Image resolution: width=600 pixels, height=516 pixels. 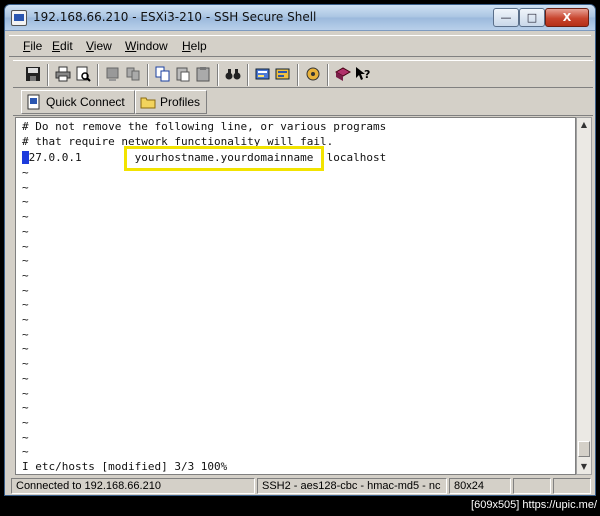 I want to click on connection-toolbar: Quick Connect Profiles, so click(x=303, y=102).